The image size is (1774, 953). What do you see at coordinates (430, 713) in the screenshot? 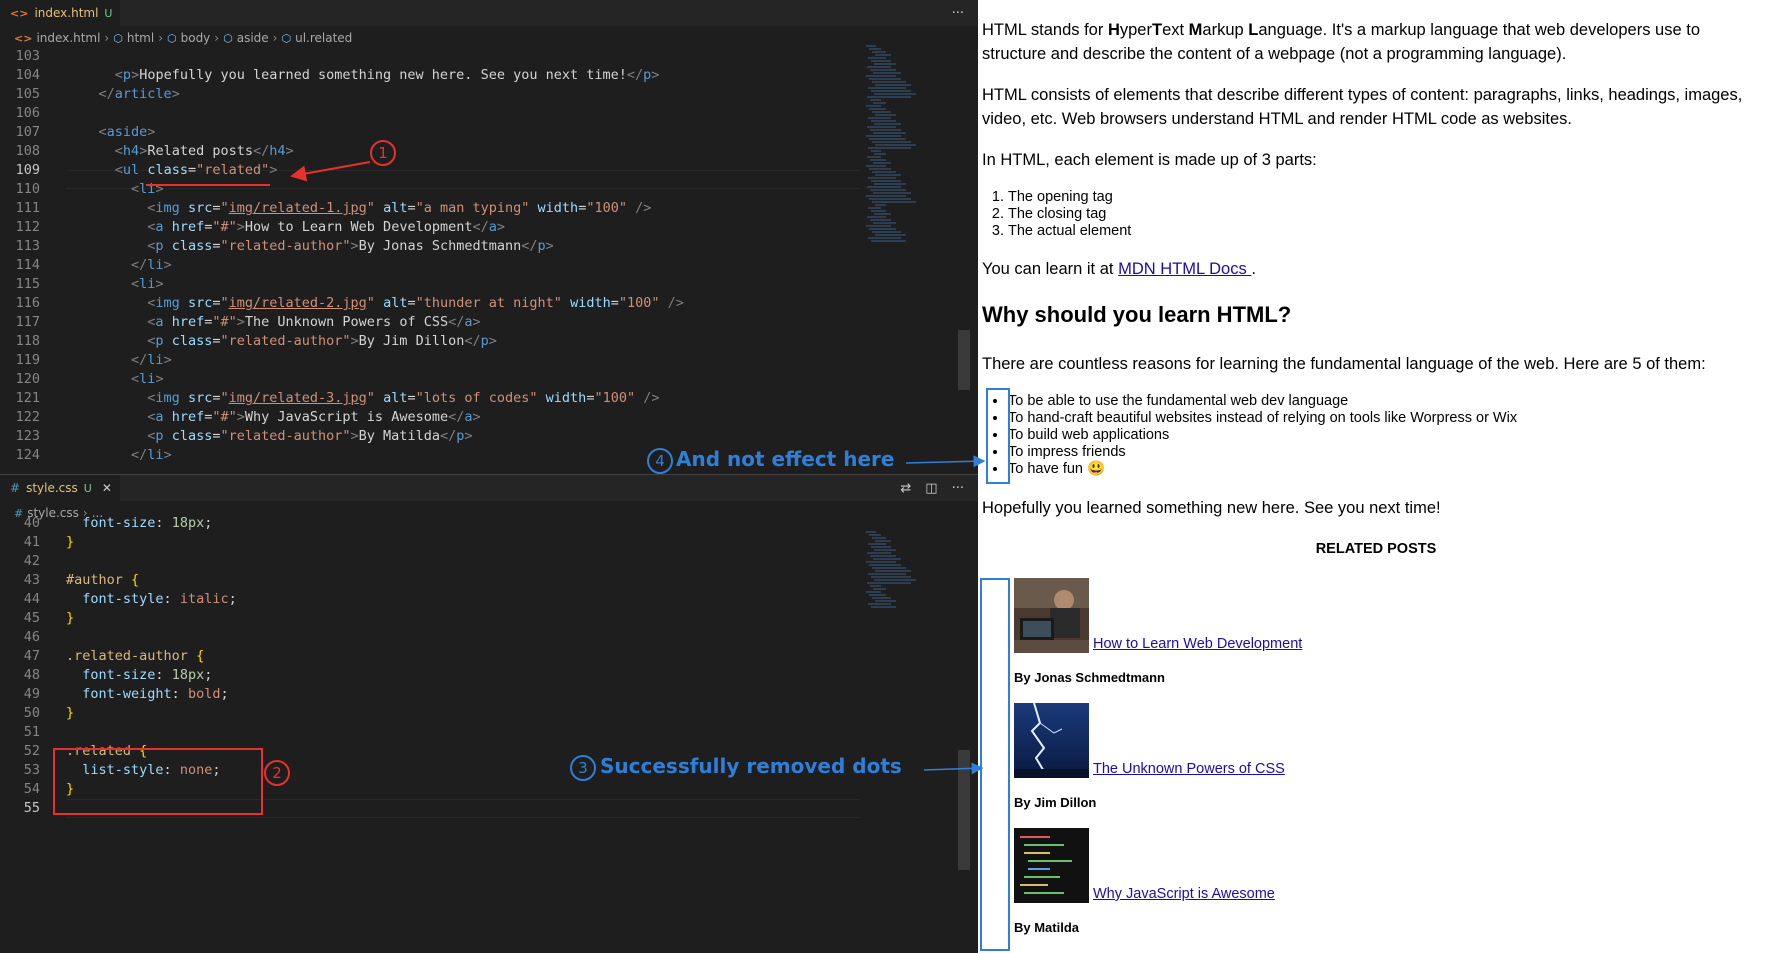
I see `code-line: 50}` at bounding box center [430, 713].